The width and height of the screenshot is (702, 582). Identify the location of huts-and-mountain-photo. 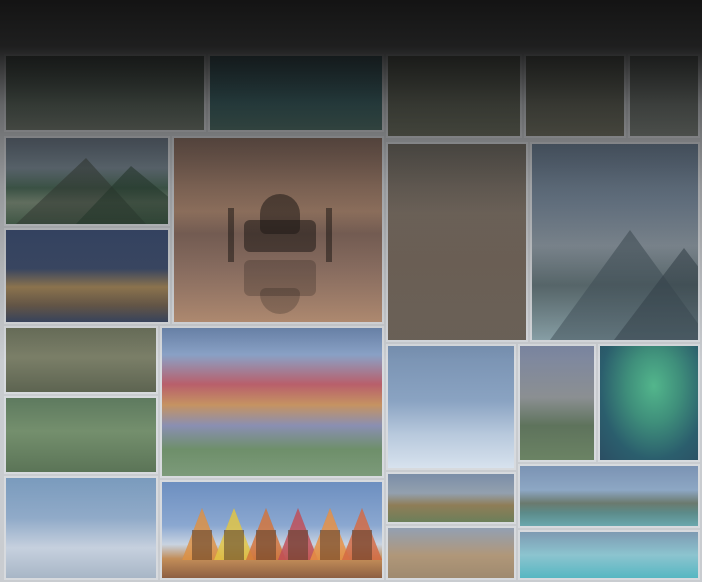
(272, 530).